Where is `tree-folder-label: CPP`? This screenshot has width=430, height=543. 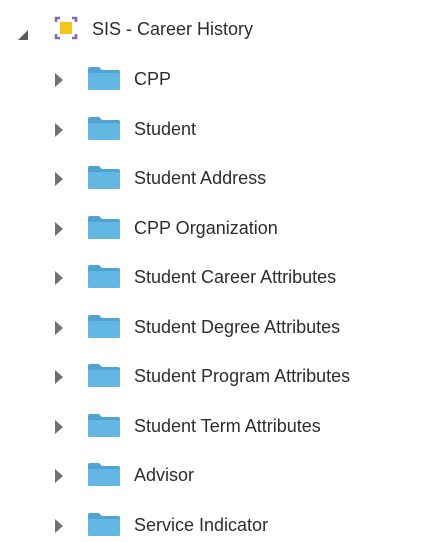
tree-folder-label: CPP is located at coordinates (153, 79).